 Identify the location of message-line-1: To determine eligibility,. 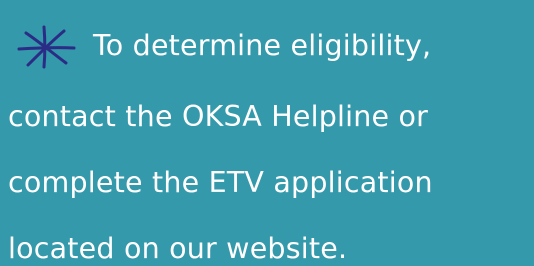
(262, 45).